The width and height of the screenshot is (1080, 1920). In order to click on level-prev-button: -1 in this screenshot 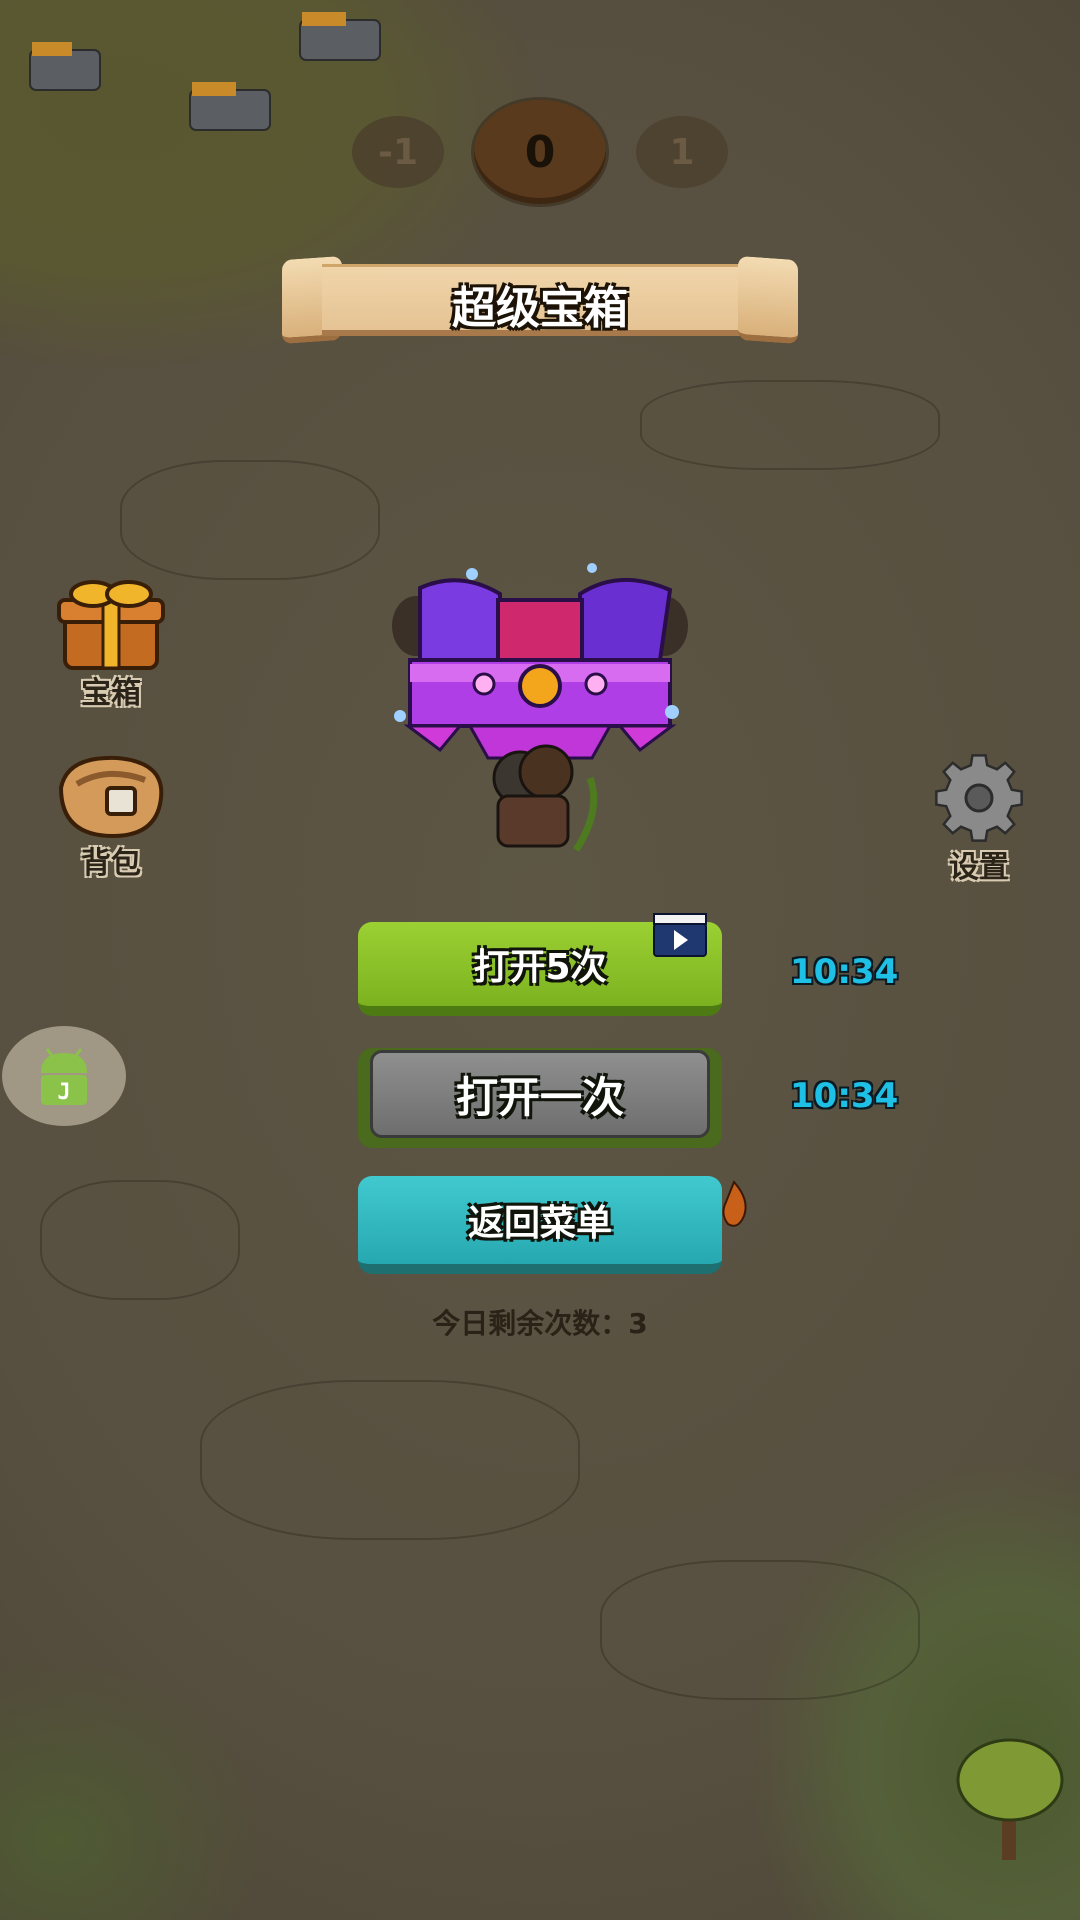, I will do `click(398, 152)`.